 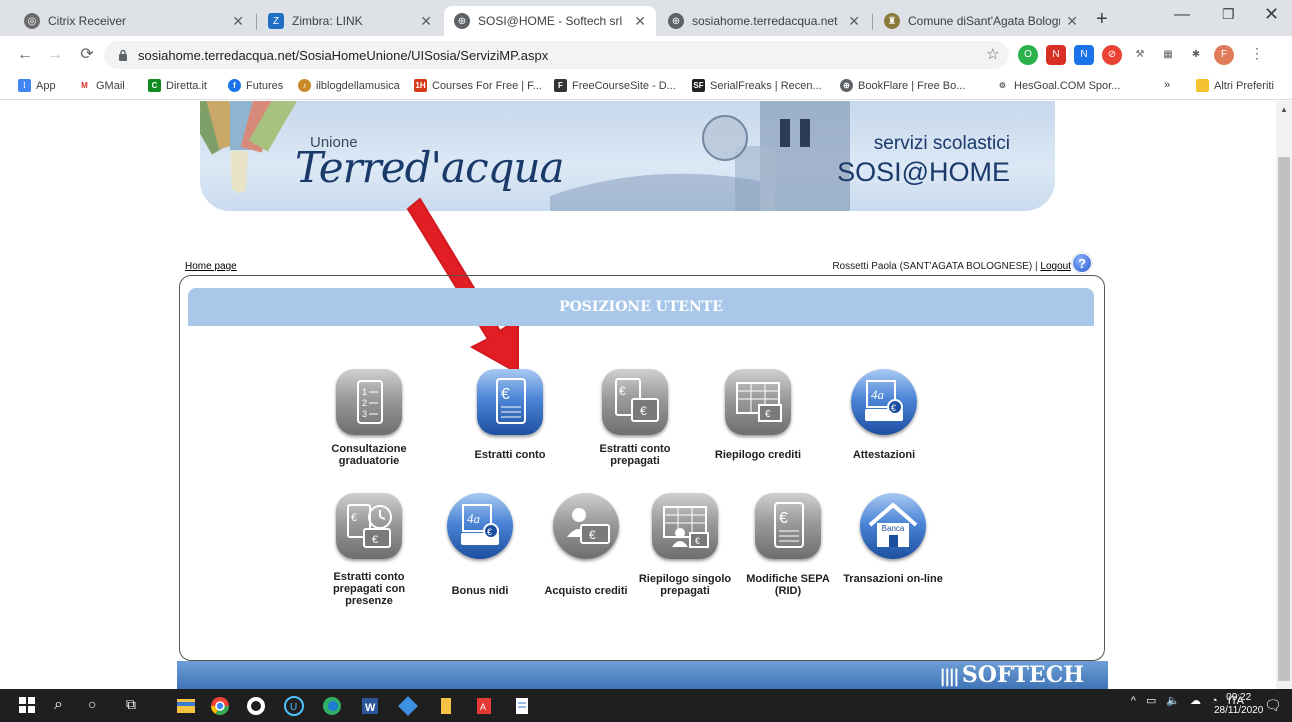 I want to click on notifications-icon: 🗨, so click(x=1273, y=705).